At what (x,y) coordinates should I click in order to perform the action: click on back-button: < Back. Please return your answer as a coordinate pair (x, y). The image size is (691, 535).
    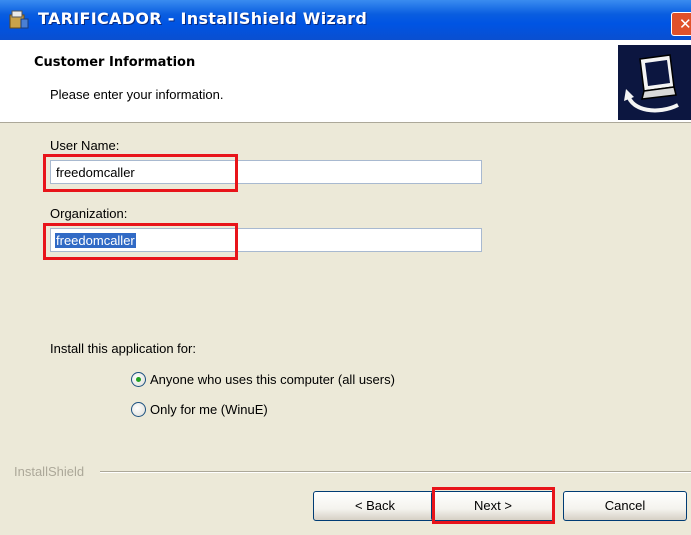
    Looking at the image, I should click on (375, 506).